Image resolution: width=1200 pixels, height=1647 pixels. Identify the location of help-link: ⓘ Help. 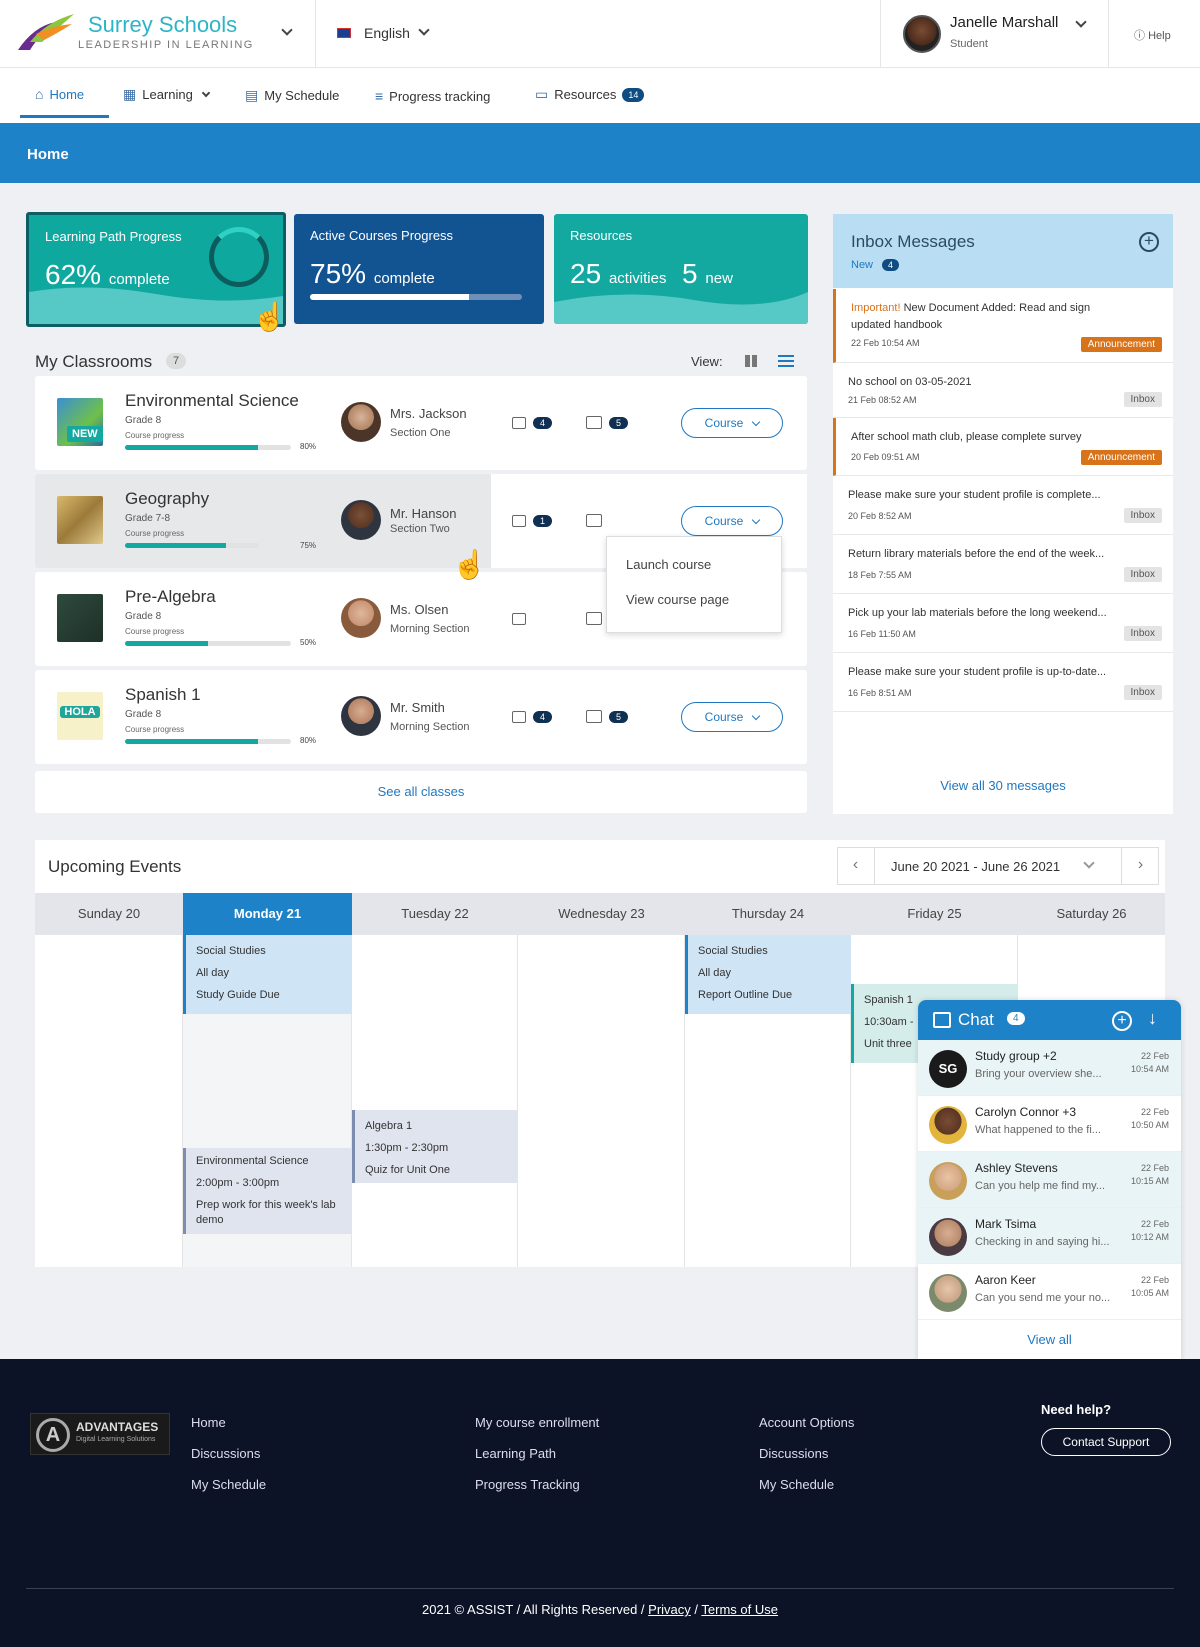
(1152, 35).